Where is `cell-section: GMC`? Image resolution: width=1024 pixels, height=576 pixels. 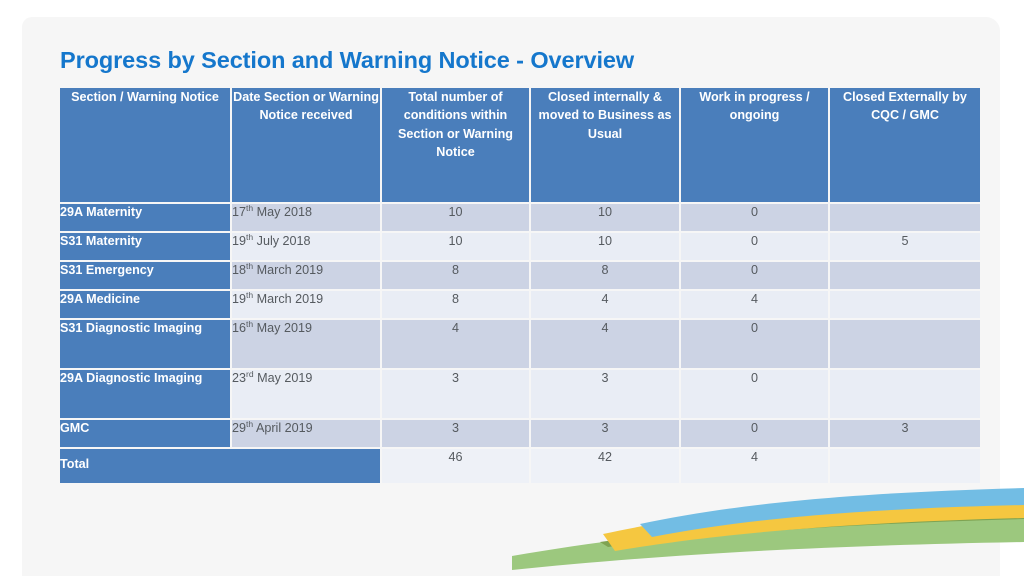
cell-section: GMC is located at coordinates (146, 434).